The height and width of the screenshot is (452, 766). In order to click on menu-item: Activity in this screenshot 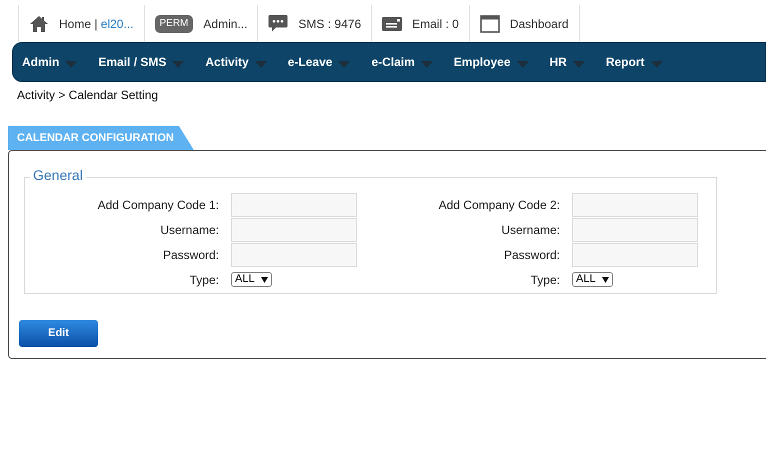, I will do `click(236, 62)`.